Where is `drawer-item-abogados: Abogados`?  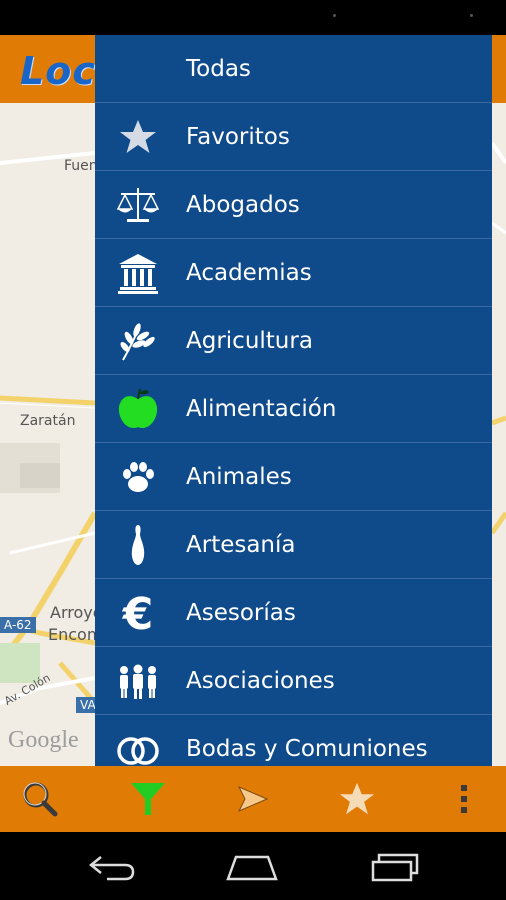
drawer-item-abogados: Abogados is located at coordinates (293, 205).